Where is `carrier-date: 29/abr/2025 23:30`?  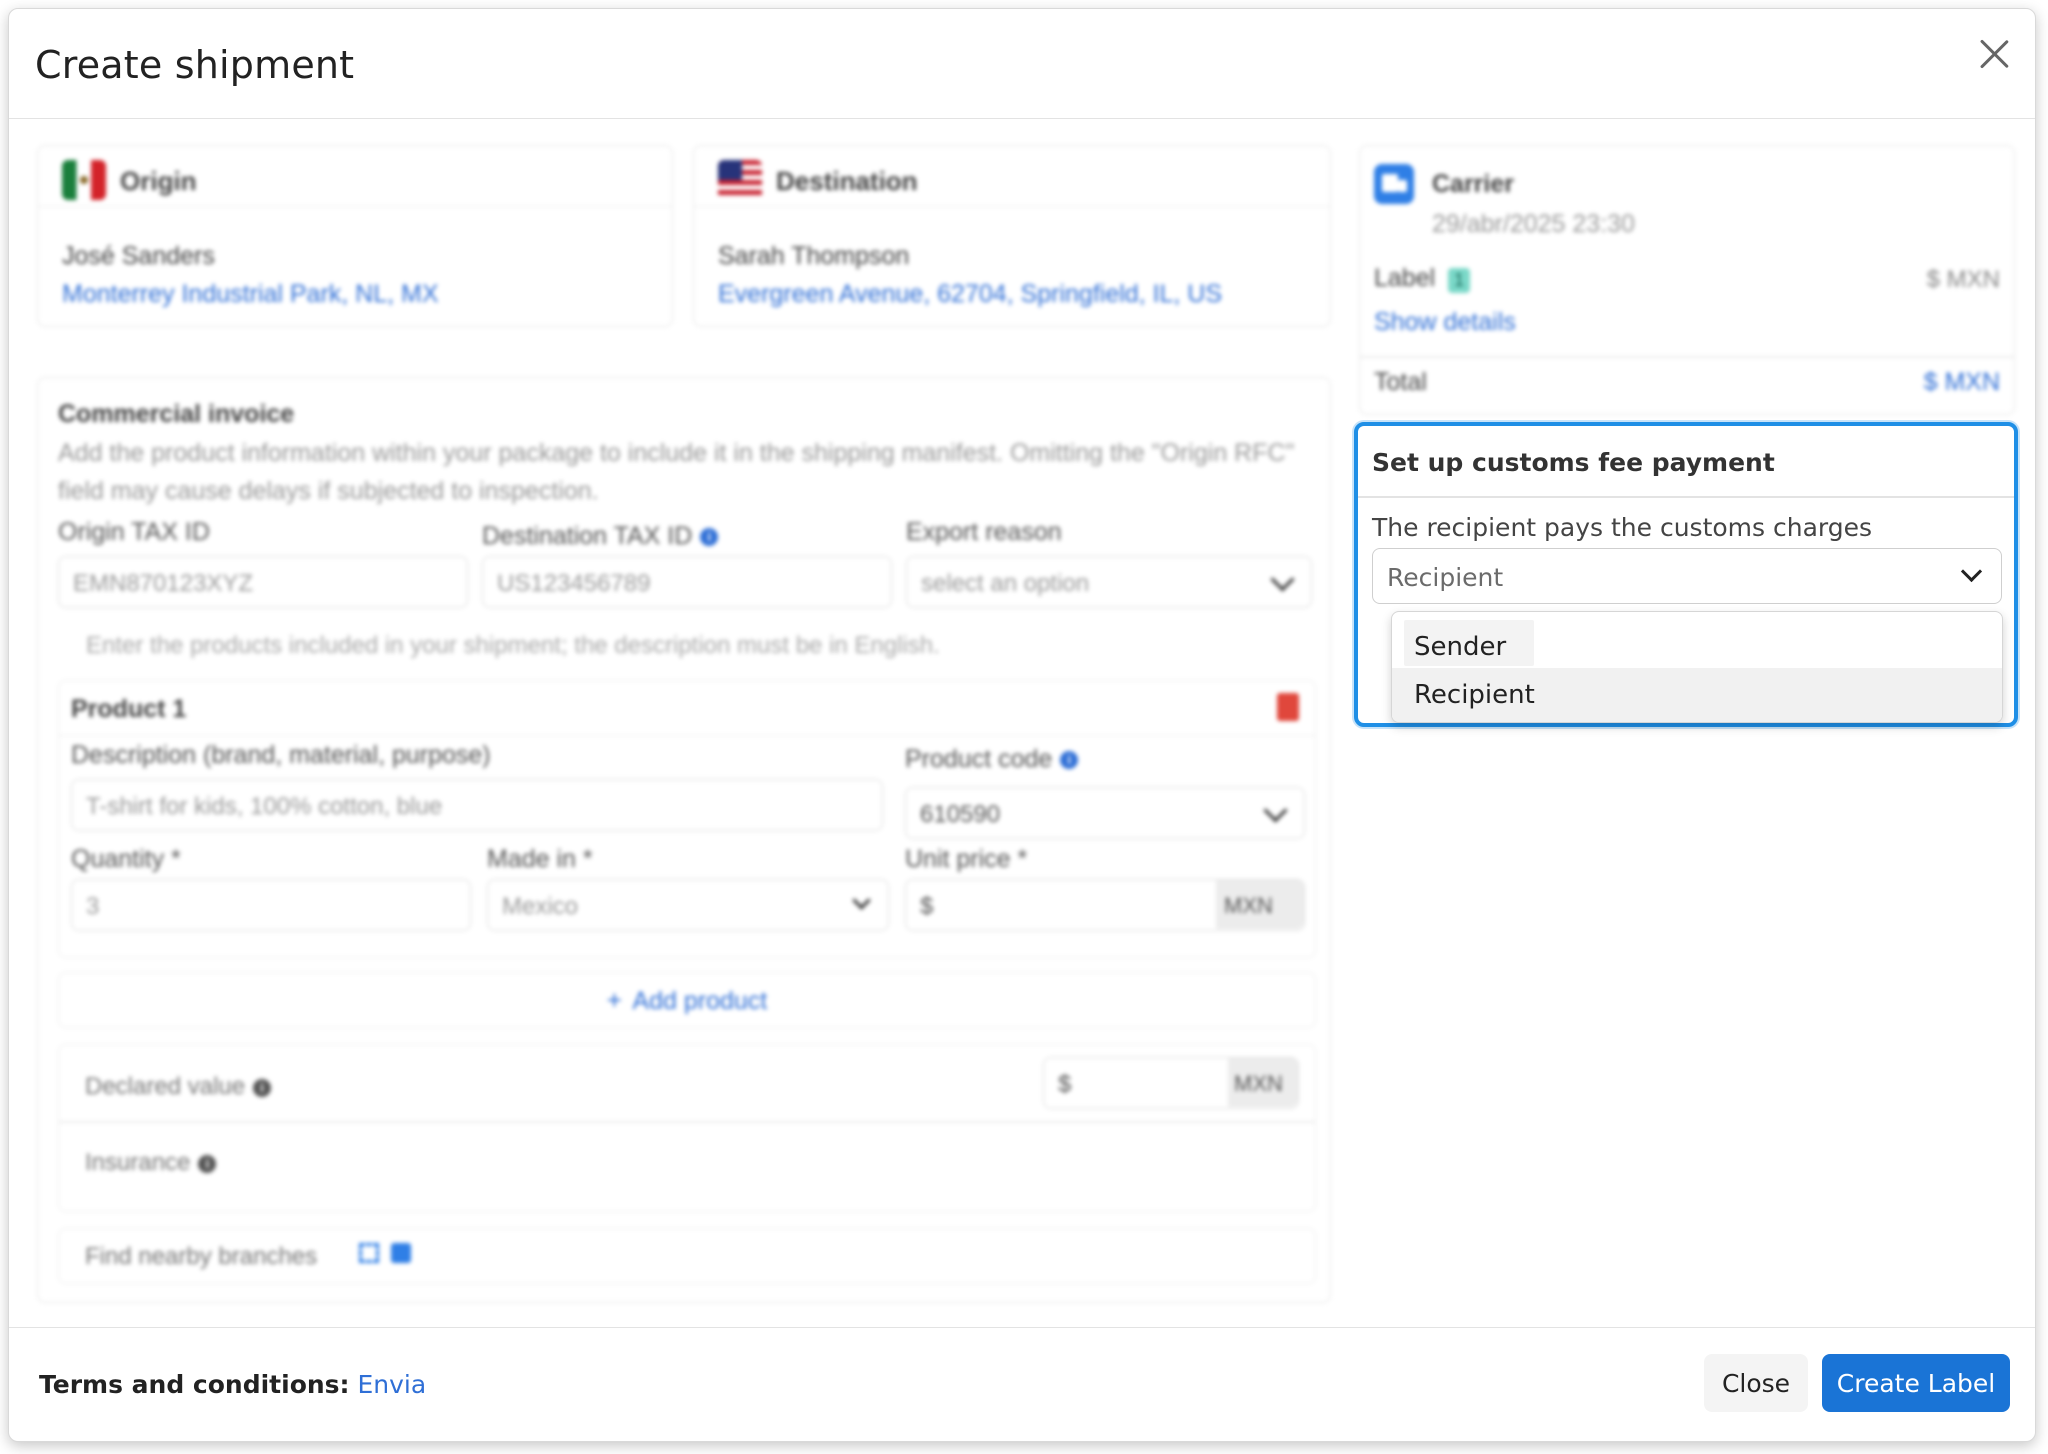
carrier-date: 29/abr/2025 23:30 is located at coordinates (1533, 224).